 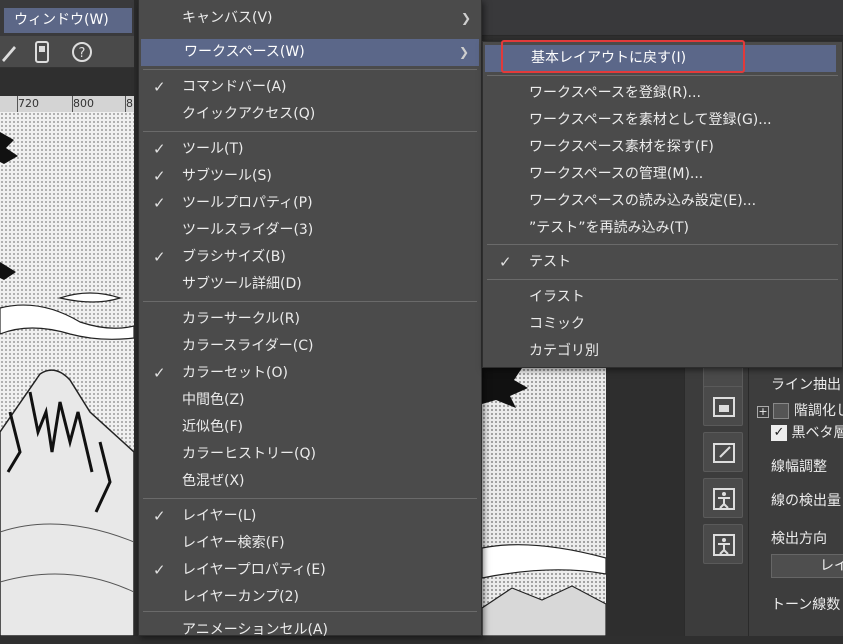 I want to click on horizontal-ruler: 720 800 8, so click(x=67, y=104).